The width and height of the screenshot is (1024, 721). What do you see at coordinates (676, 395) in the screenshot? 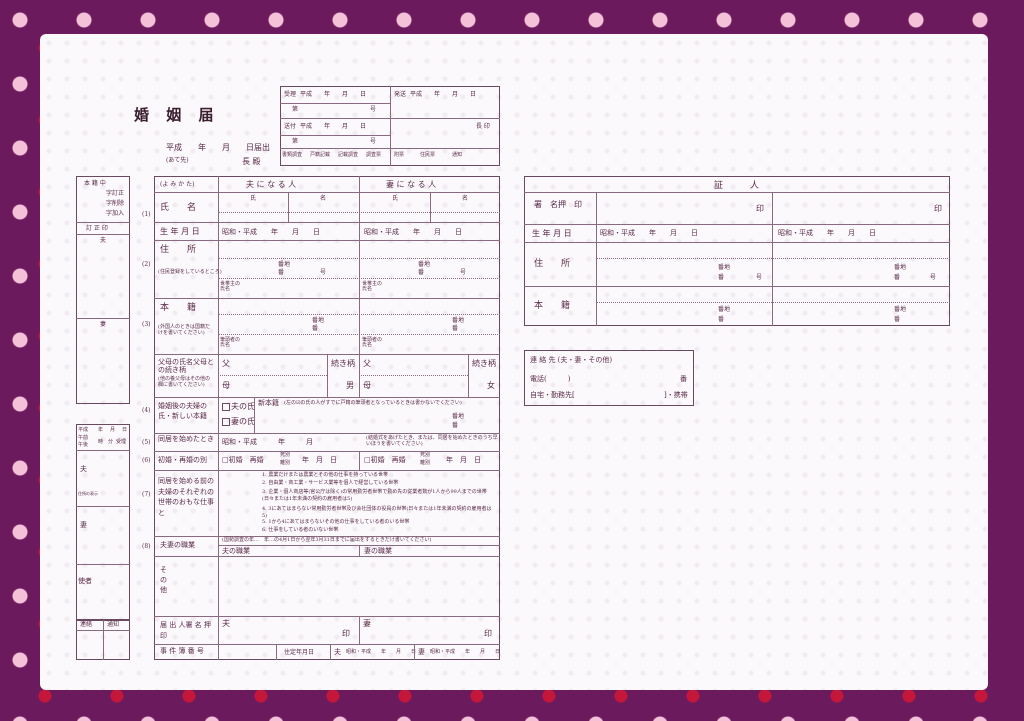
I see `contact-type-suffix: ]・携帯` at bounding box center [676, 395].